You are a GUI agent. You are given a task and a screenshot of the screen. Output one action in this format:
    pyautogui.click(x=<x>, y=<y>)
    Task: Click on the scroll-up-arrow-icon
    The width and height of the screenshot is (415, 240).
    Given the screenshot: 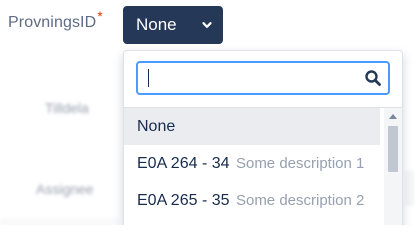 What is the action you would take?
    pyautogui.click(x=393, y=116)
    